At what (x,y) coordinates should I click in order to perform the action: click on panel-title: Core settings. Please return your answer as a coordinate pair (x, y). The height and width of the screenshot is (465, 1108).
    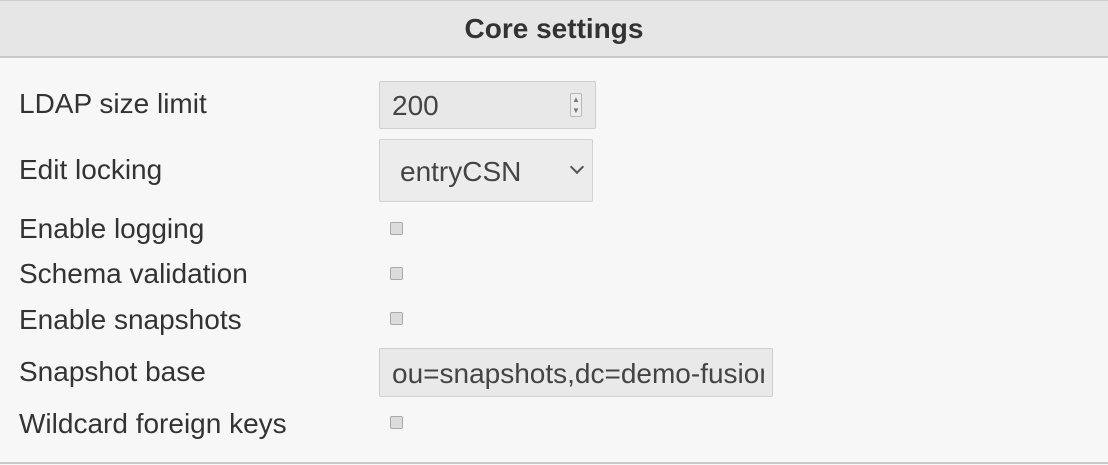
    Looking at the image, I should click on (554, 28).